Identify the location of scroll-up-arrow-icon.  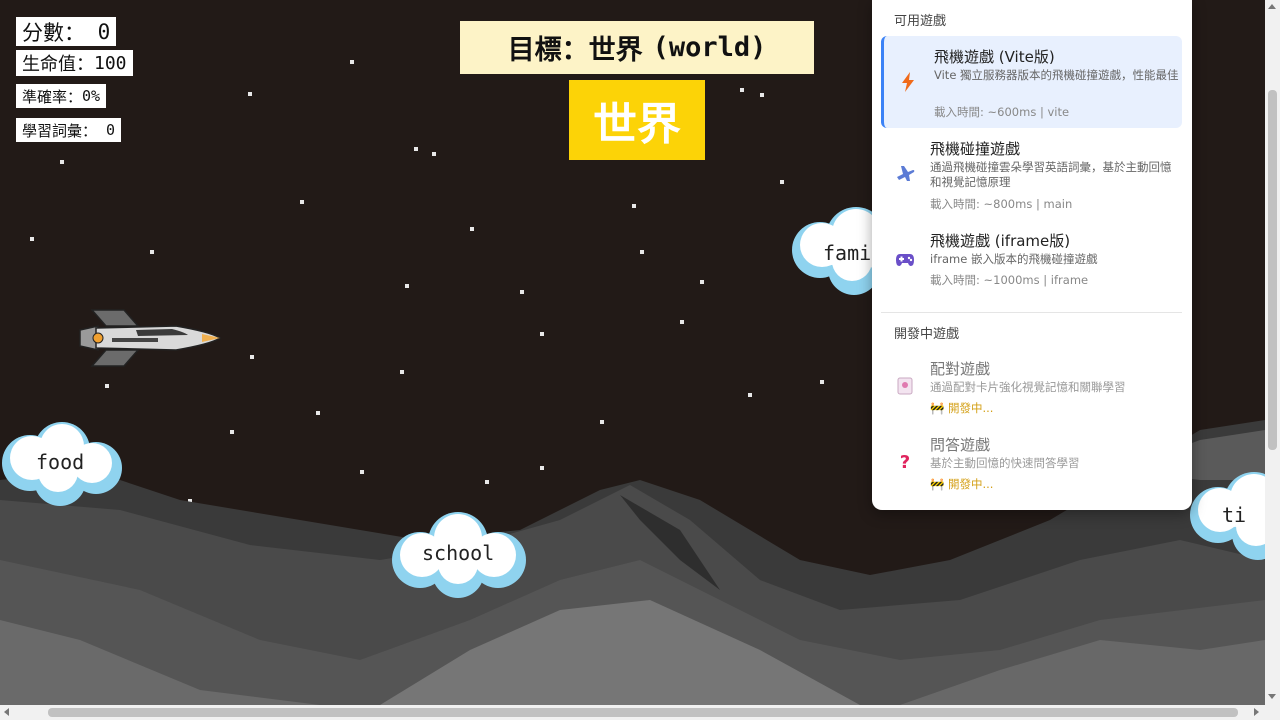
(1272, 6).